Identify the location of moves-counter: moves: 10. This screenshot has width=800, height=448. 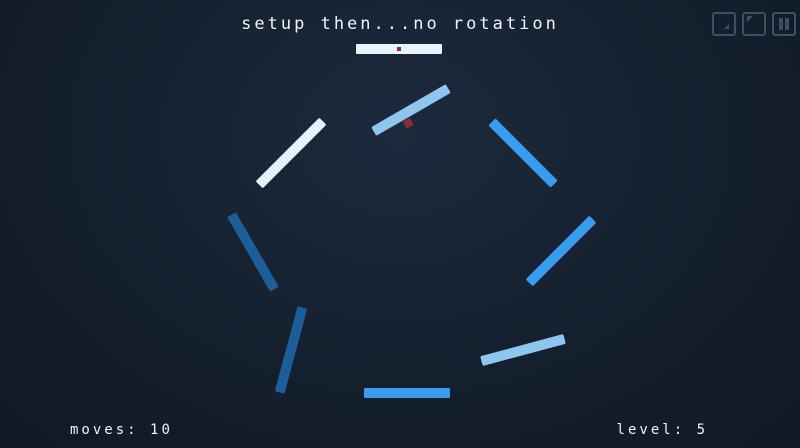
(121, 430).